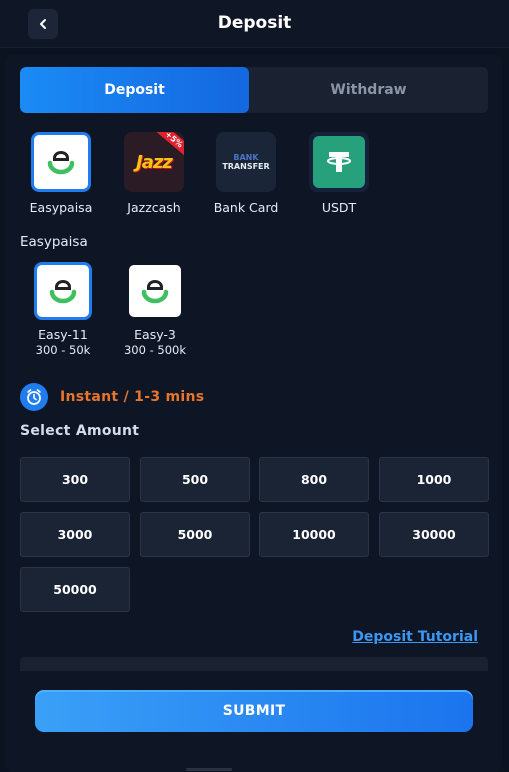 The width and height of the screenshot is (509, 772). What do you see at coordinates (134, 90) in the screenshot?
I see `tab-deposit: Deposit` at bounding box center [134, 90].